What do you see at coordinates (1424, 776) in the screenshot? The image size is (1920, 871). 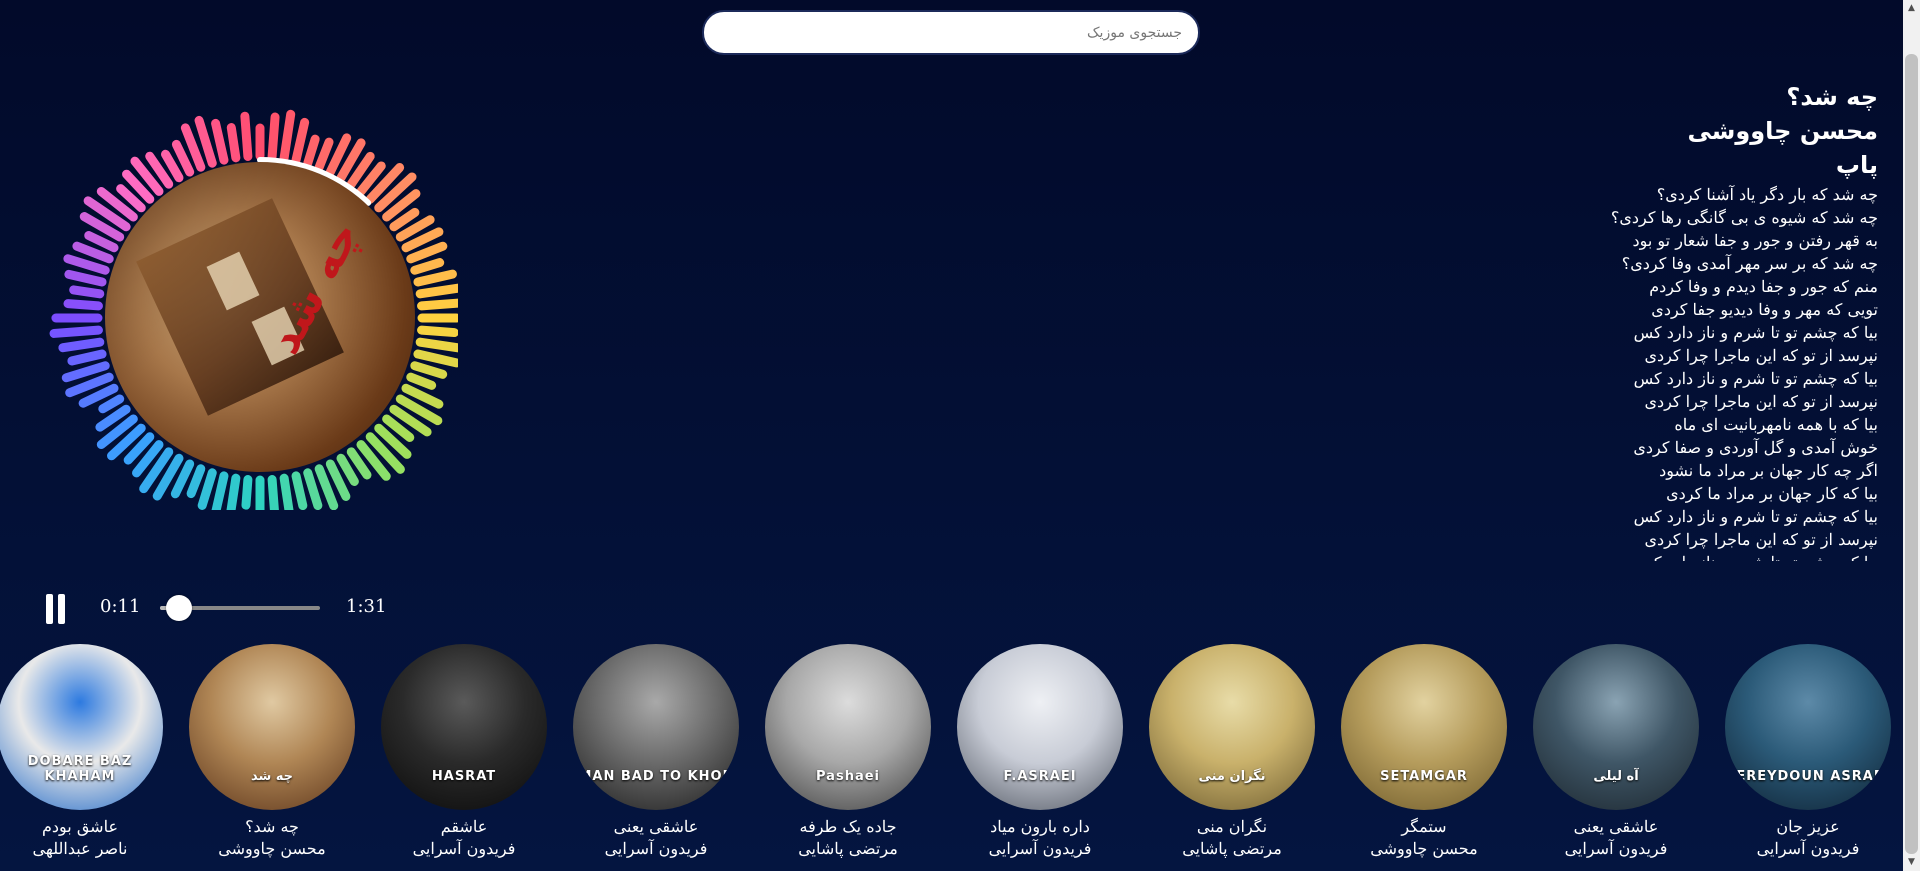 I see `track-cover-text: SETAMGAR` at bounding box center [1424, 776].